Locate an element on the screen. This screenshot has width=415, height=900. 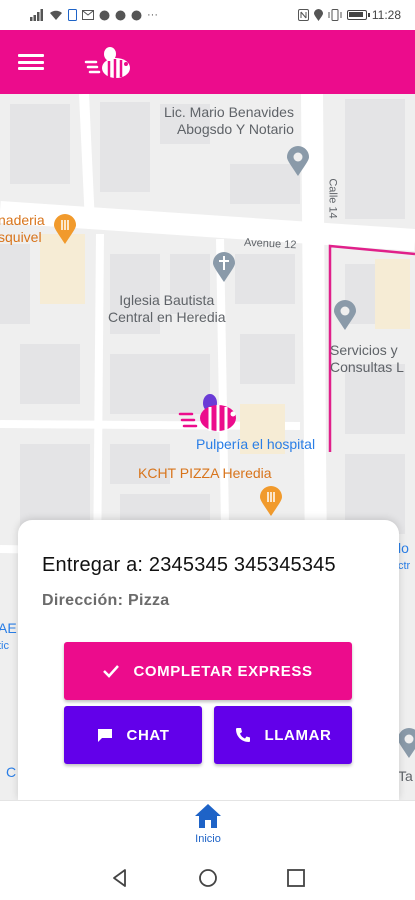
gmail-icon is located at coordinates (88, 15).